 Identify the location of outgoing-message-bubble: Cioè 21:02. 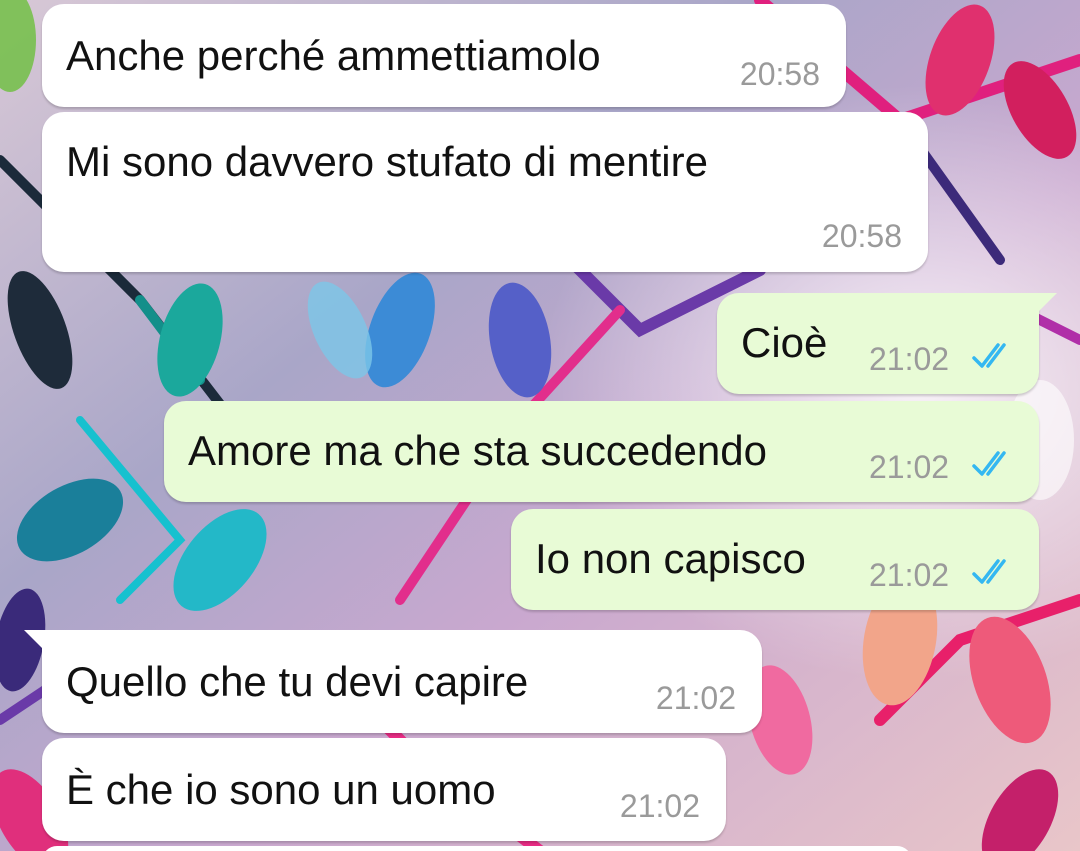
(887, 343).